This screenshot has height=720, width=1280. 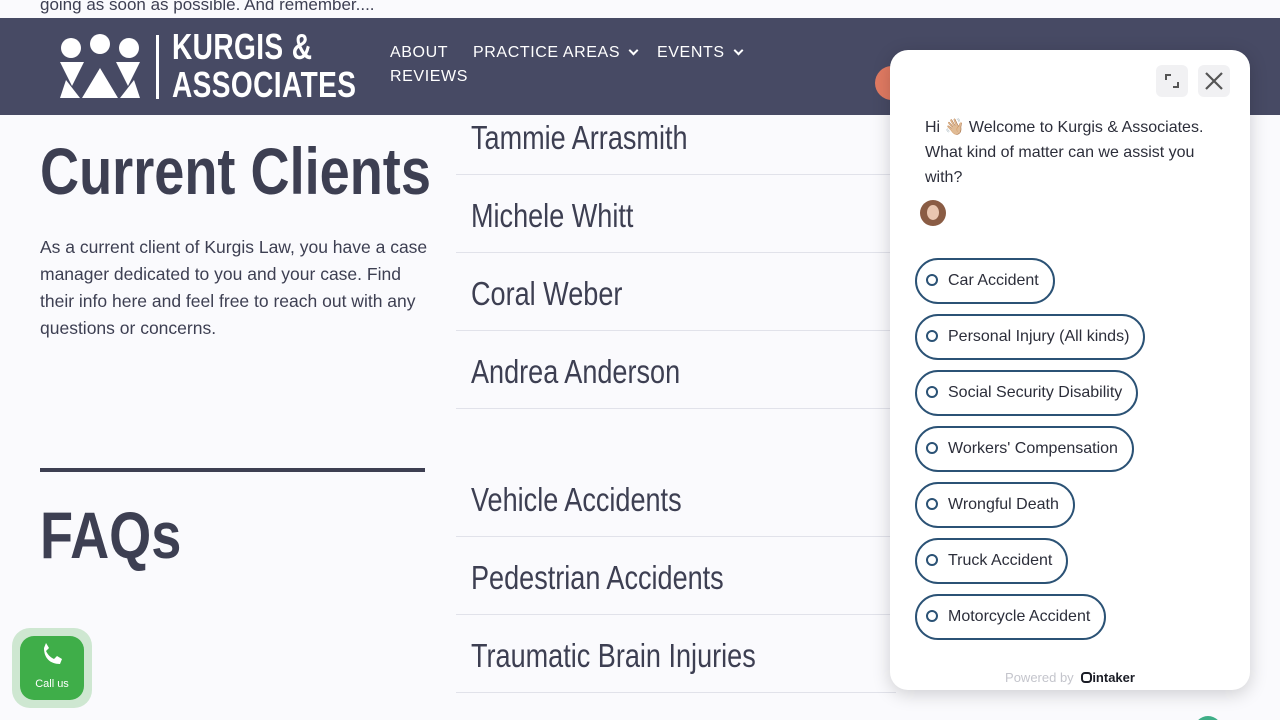 I want to click on faq-title: FAQs, so click(x=111, y=535).